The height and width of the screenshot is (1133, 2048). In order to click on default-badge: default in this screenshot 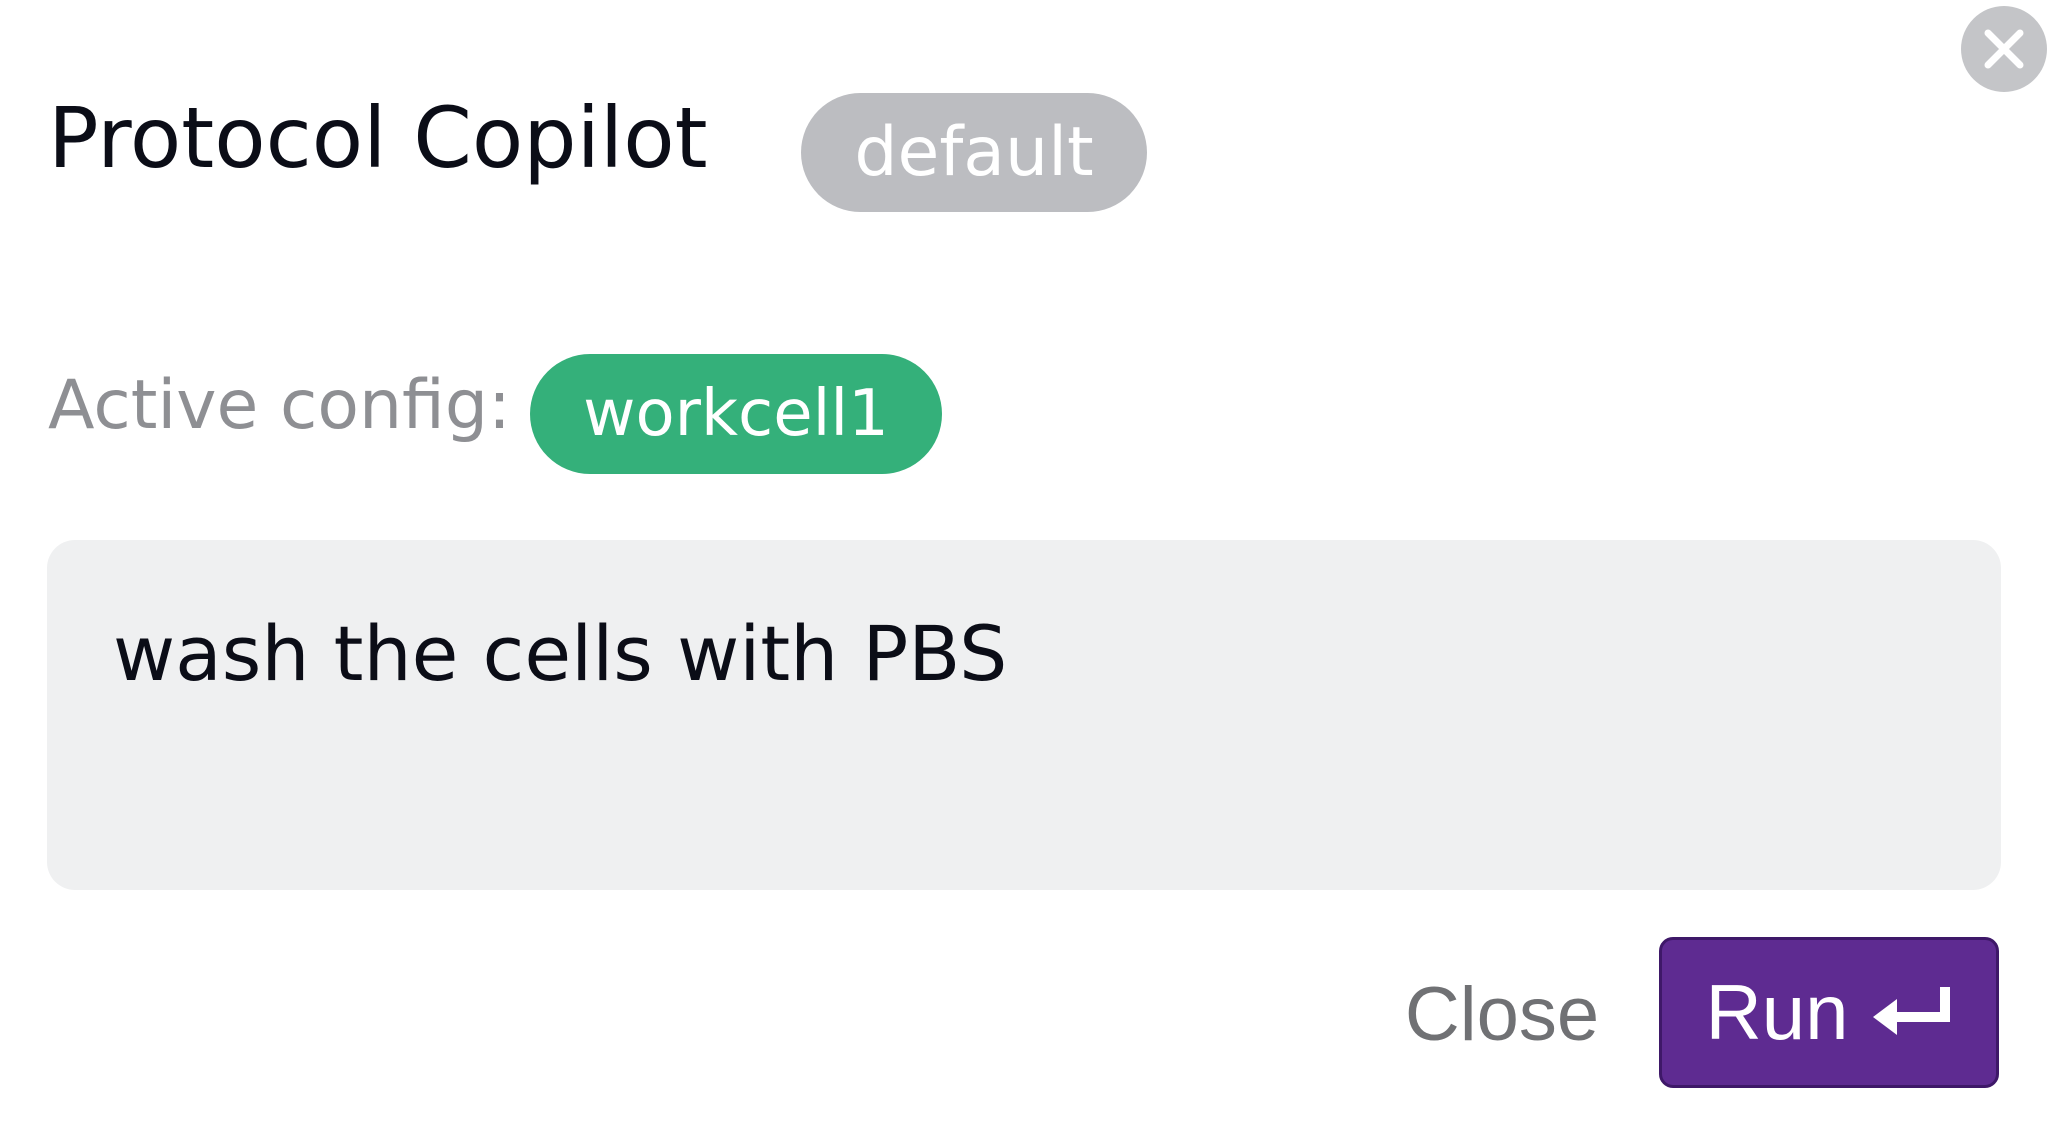, I will do `click(974, 152)`.